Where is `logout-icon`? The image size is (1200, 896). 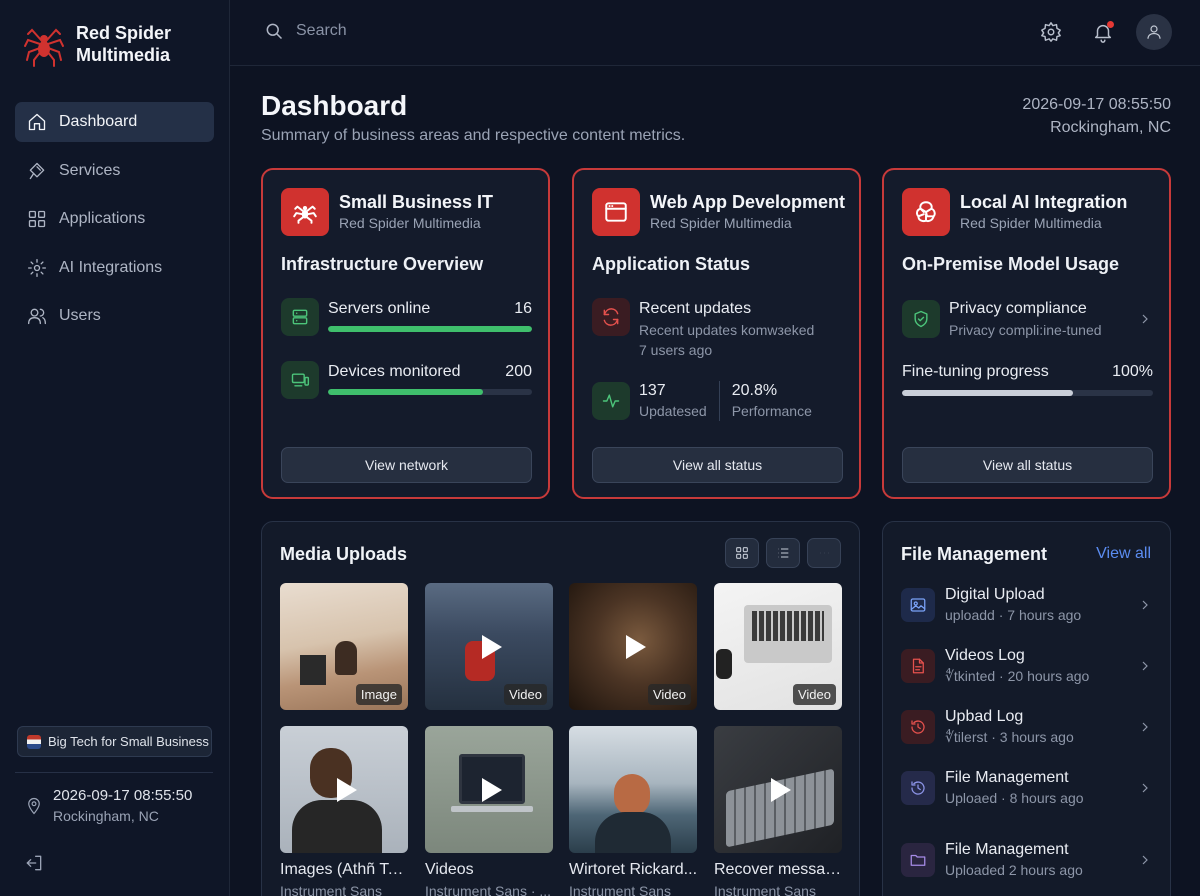
logout-icon is located at coordinates (34, 863).